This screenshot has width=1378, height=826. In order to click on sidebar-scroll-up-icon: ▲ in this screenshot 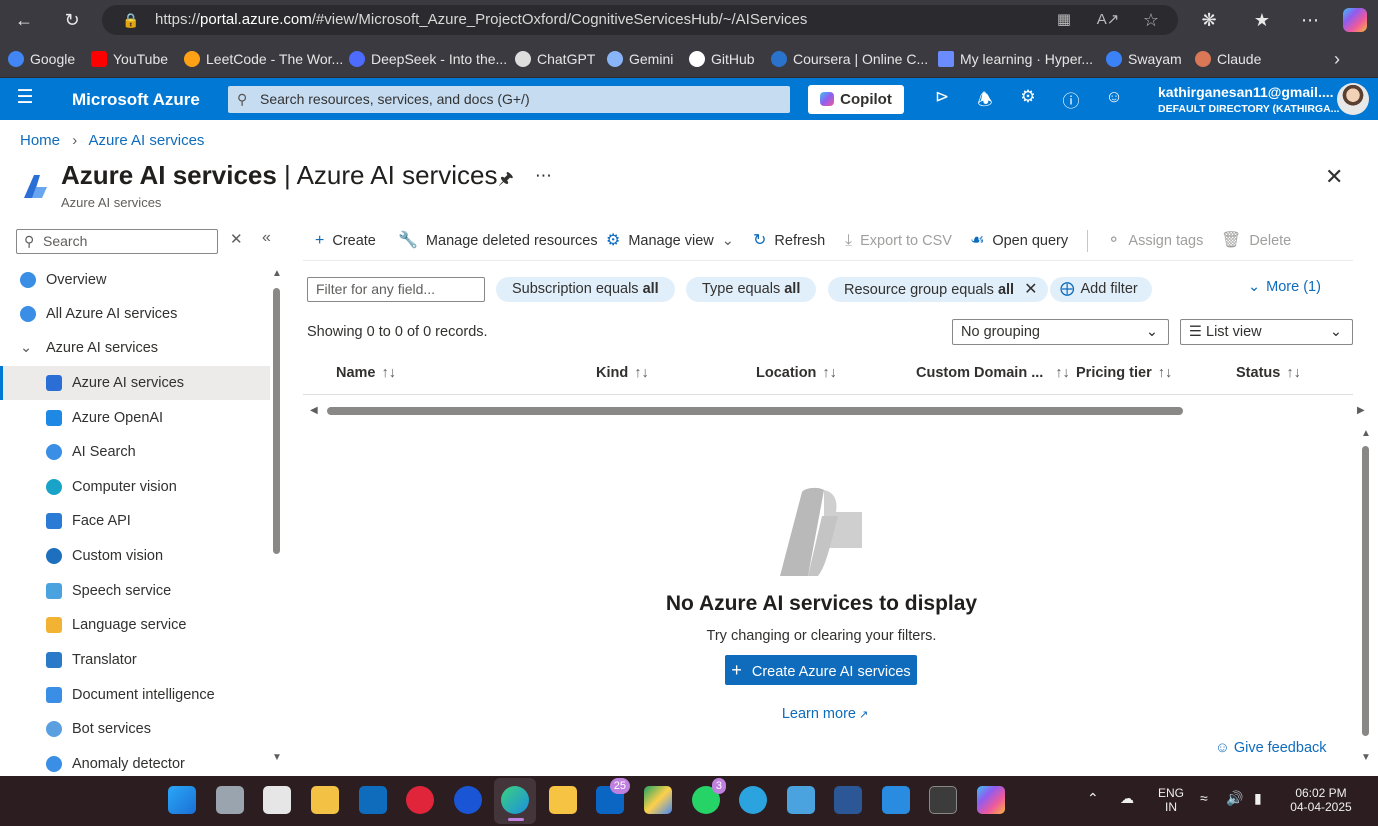, I will do `click(277, 273)`.